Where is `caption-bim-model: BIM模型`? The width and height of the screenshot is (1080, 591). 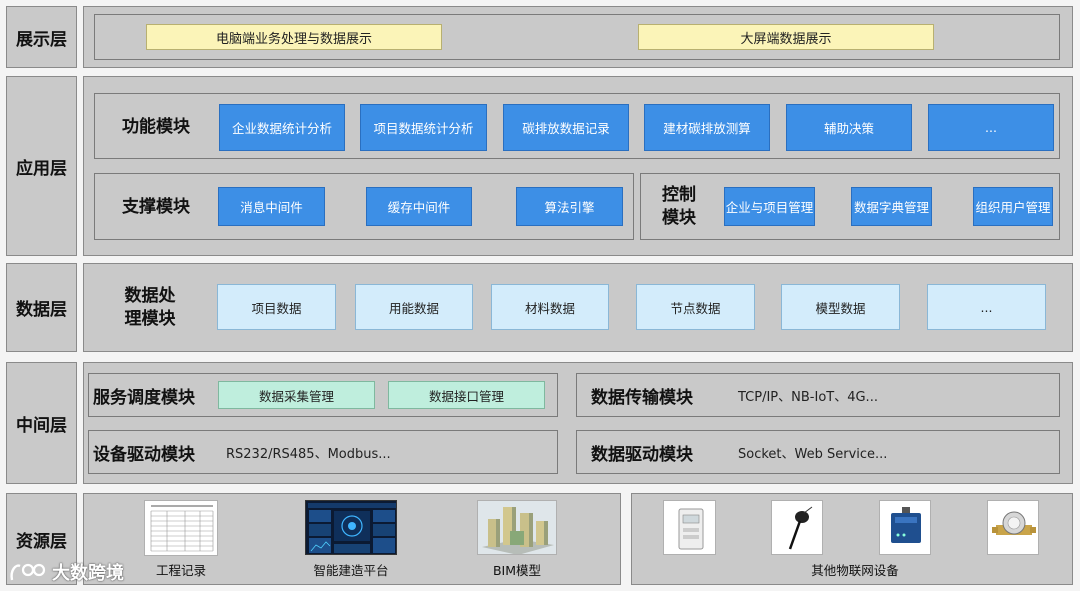
caption-bim-model: BIM模型 is located at coordinates (517, 570).